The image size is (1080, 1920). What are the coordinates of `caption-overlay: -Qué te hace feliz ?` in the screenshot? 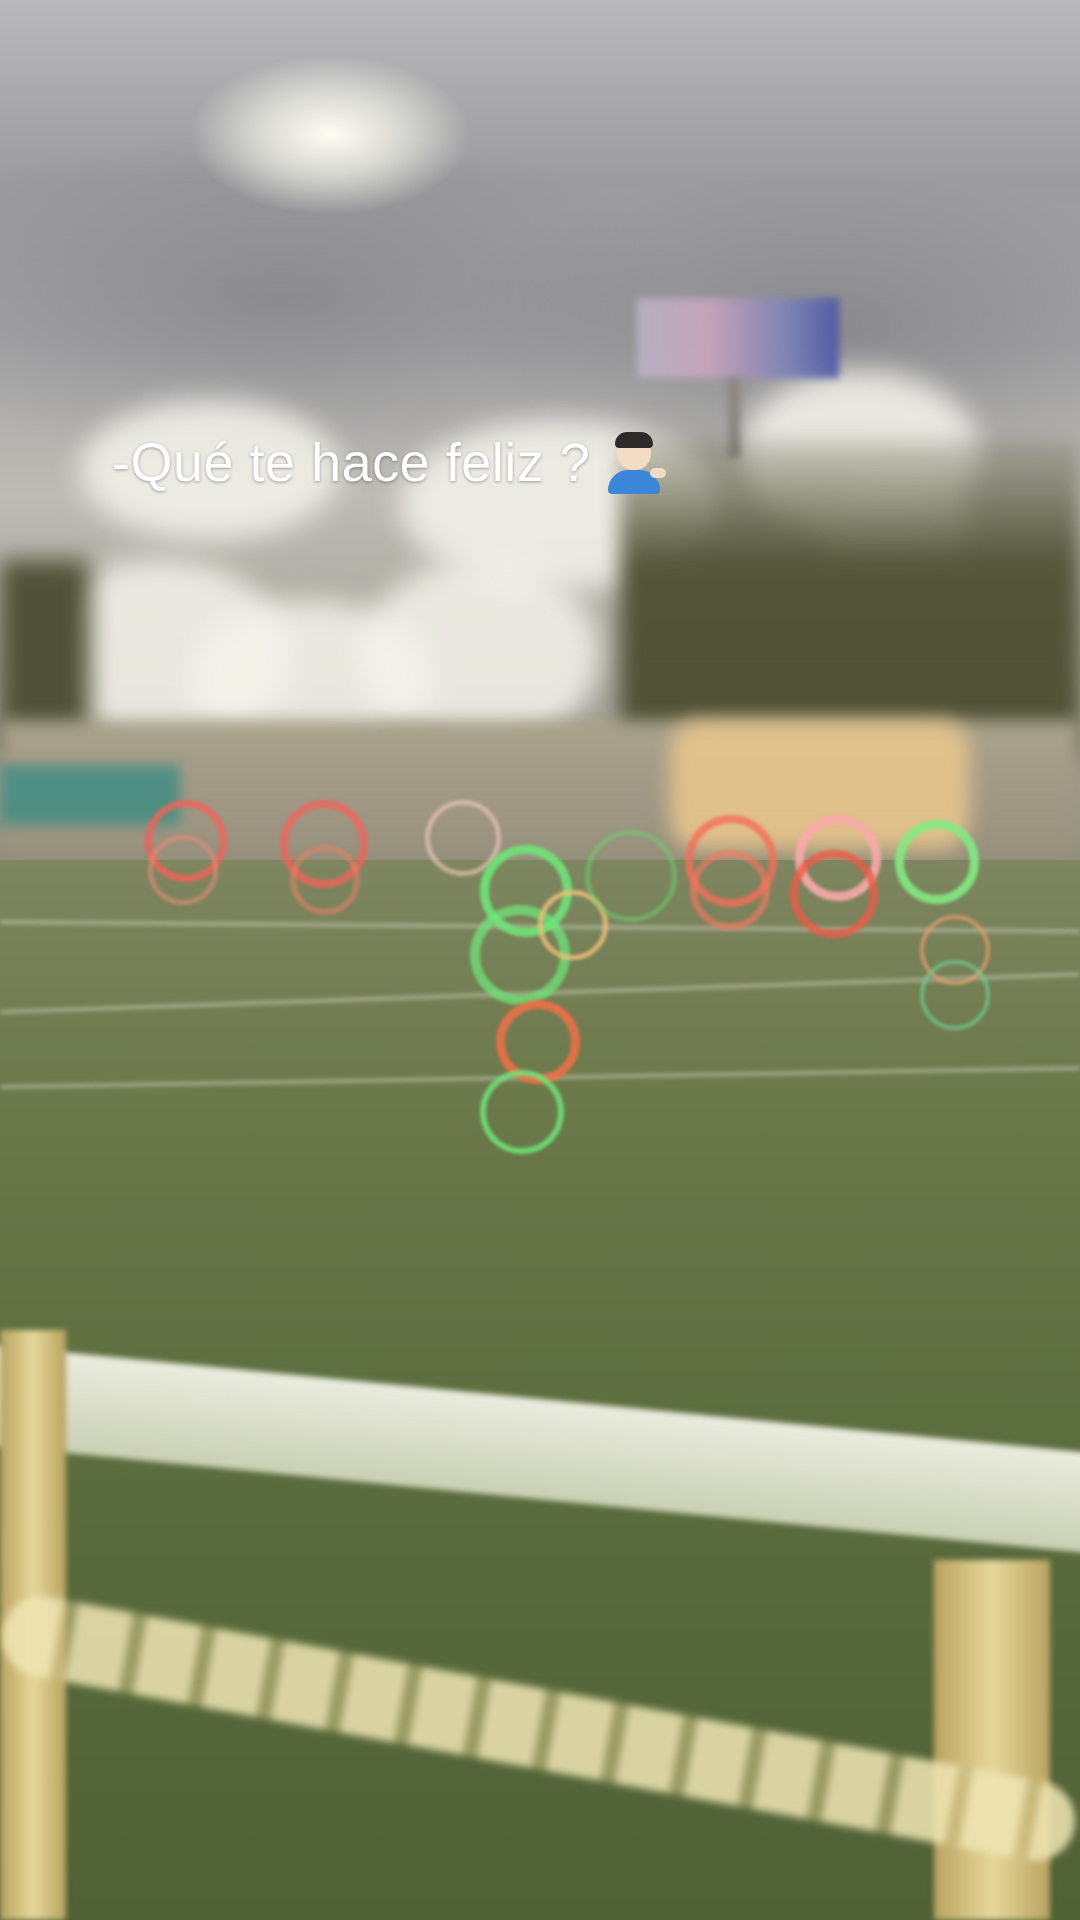 It's located at (389, 463).